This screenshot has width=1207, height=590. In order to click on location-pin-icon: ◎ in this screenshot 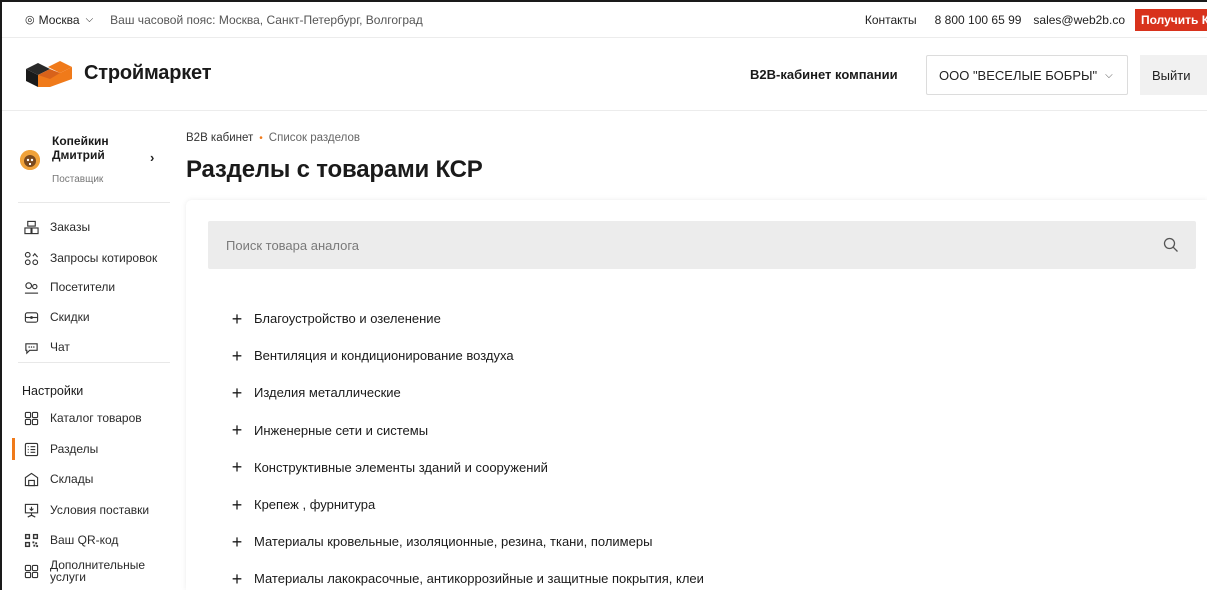, I will do `click(30, 20)`.